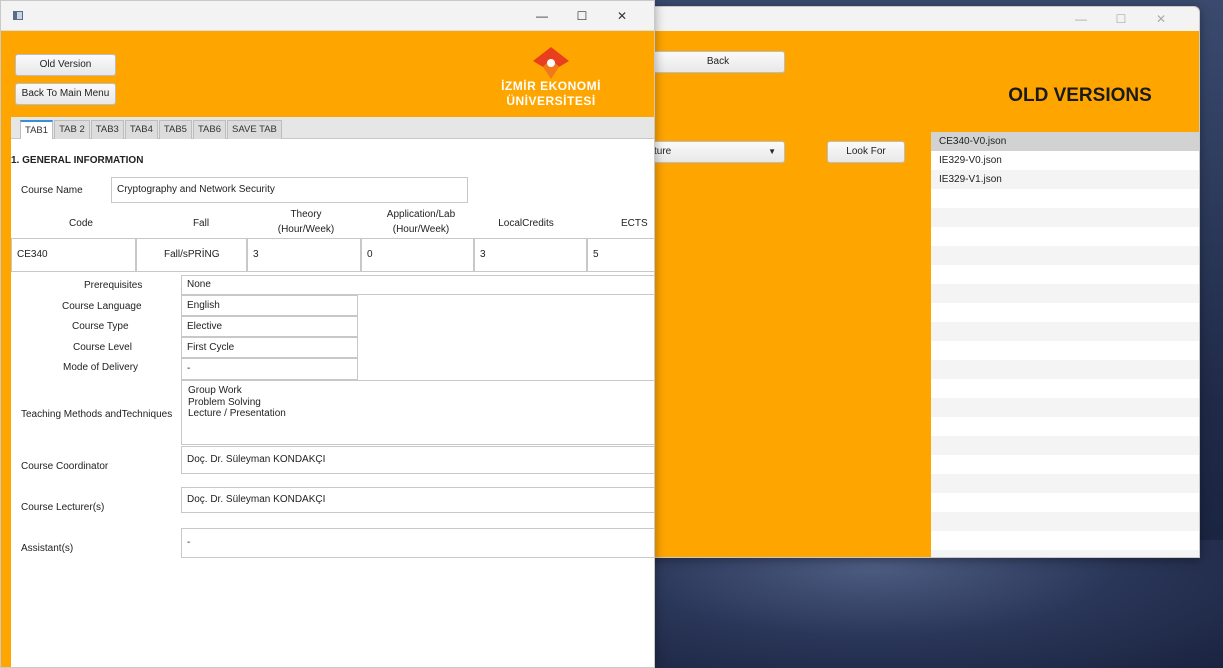 The width and height of the screenshot is (1223, 668). Describe the element at coordinates (201, 223) in the screenshot. I see `semester-header: Fall` at that location.